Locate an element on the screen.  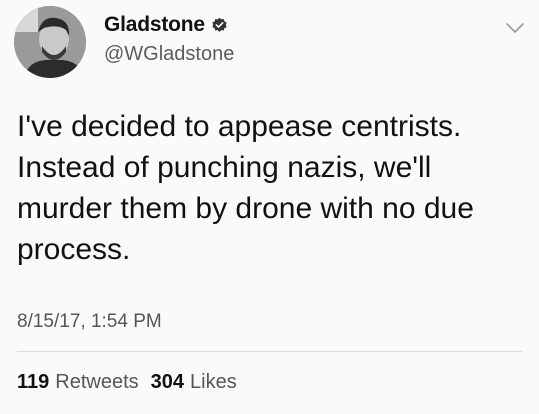
author-display-name: Gladstone is located at coordinates (154, 25).